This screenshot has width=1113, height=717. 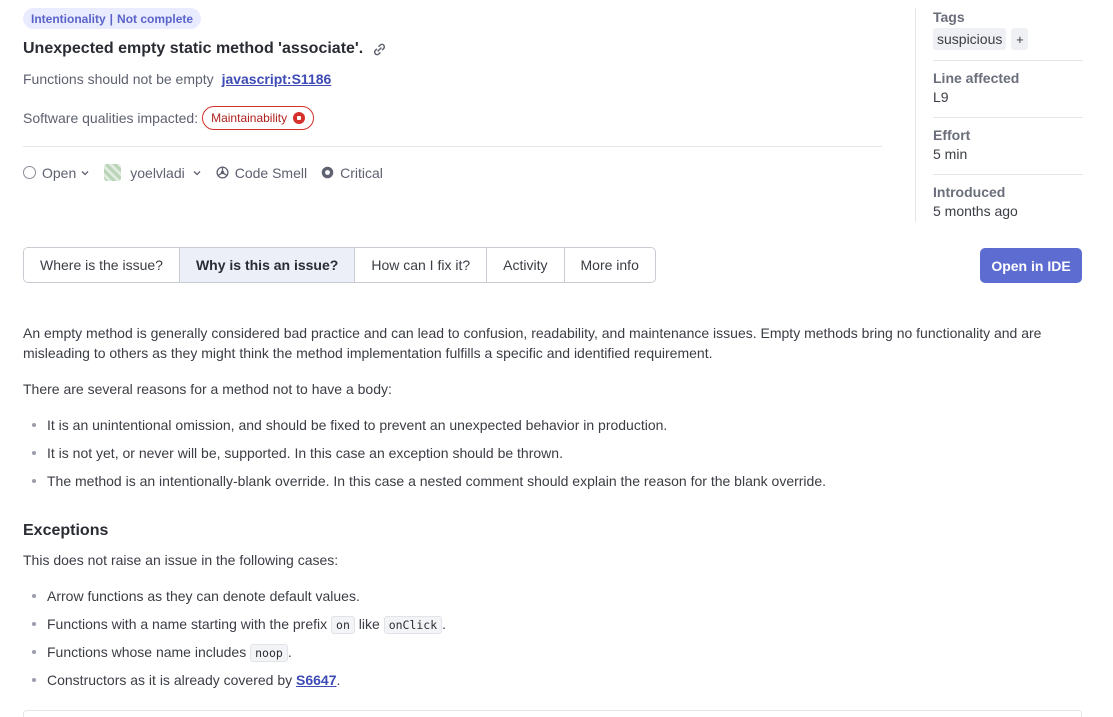 I want to click on severity-label: Critical, so click(x=361, y=172).